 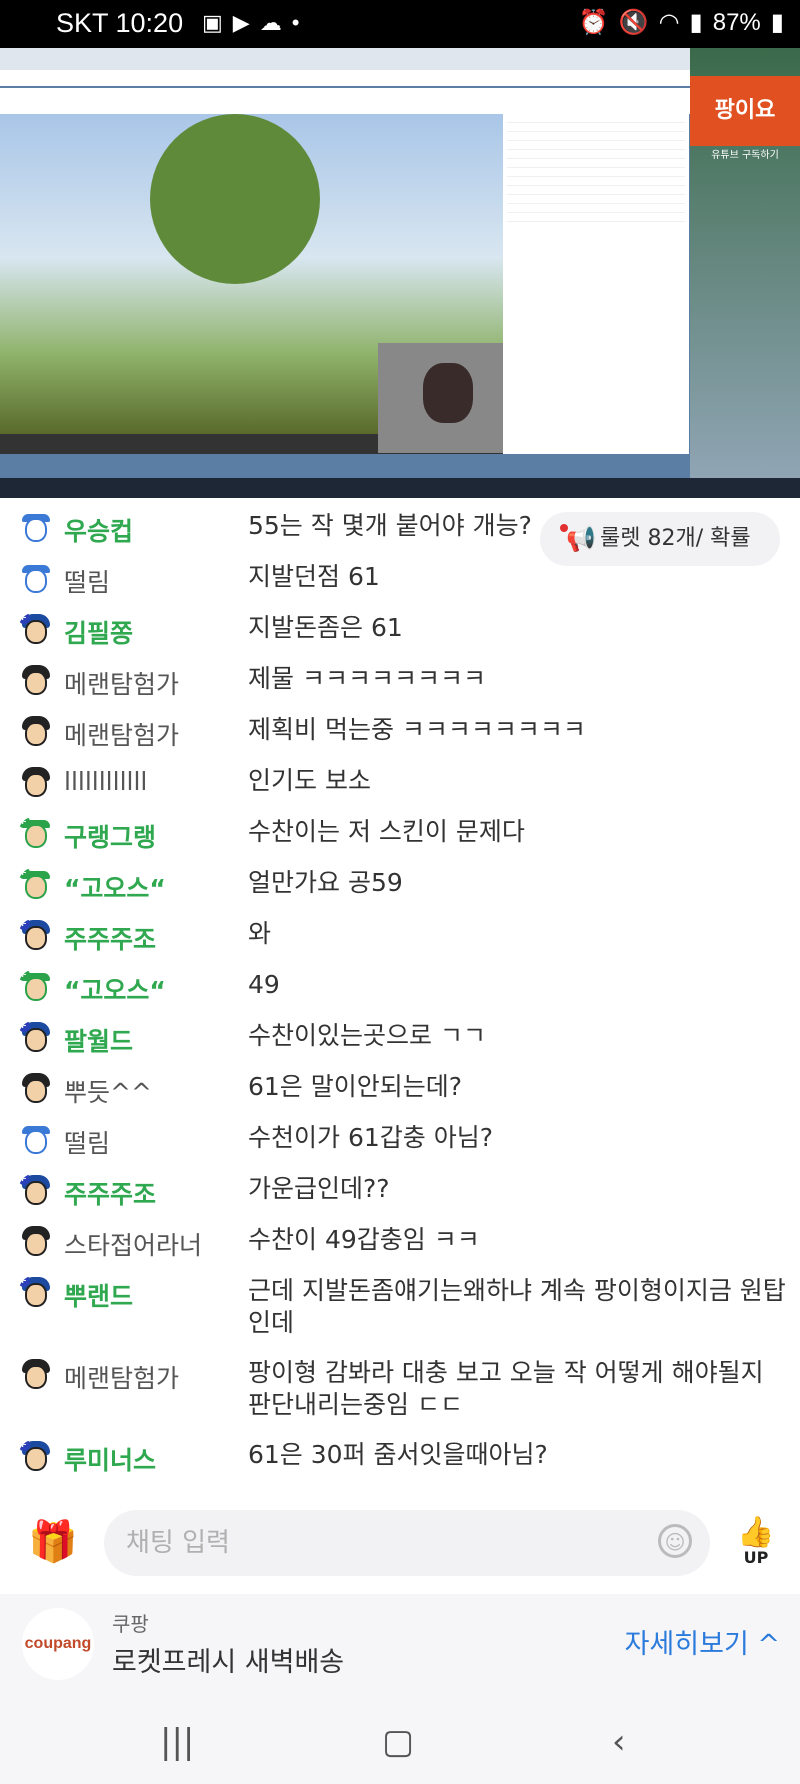 I want to click on chat-text: 얼만가요 공59, so click(x=325, y=882).